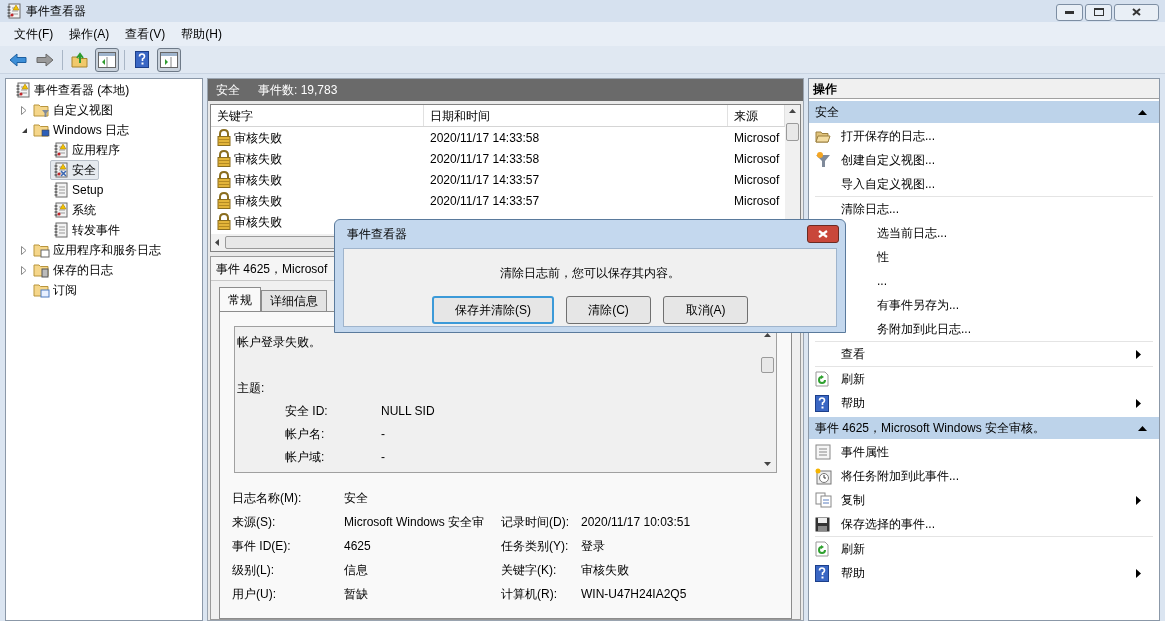 The image size is (1165, 621). I want to click on property-value: 审核失败, so click(605, 570).